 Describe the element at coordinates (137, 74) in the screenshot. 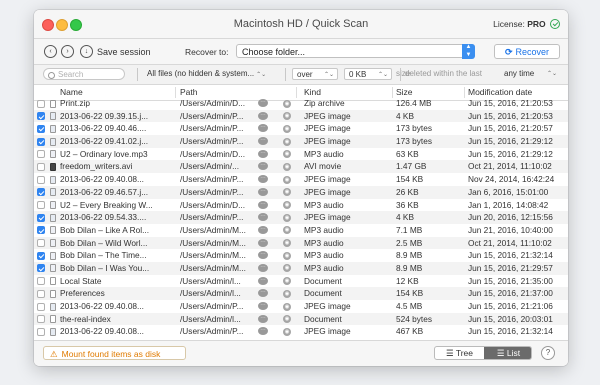

I see `divider` at that location.